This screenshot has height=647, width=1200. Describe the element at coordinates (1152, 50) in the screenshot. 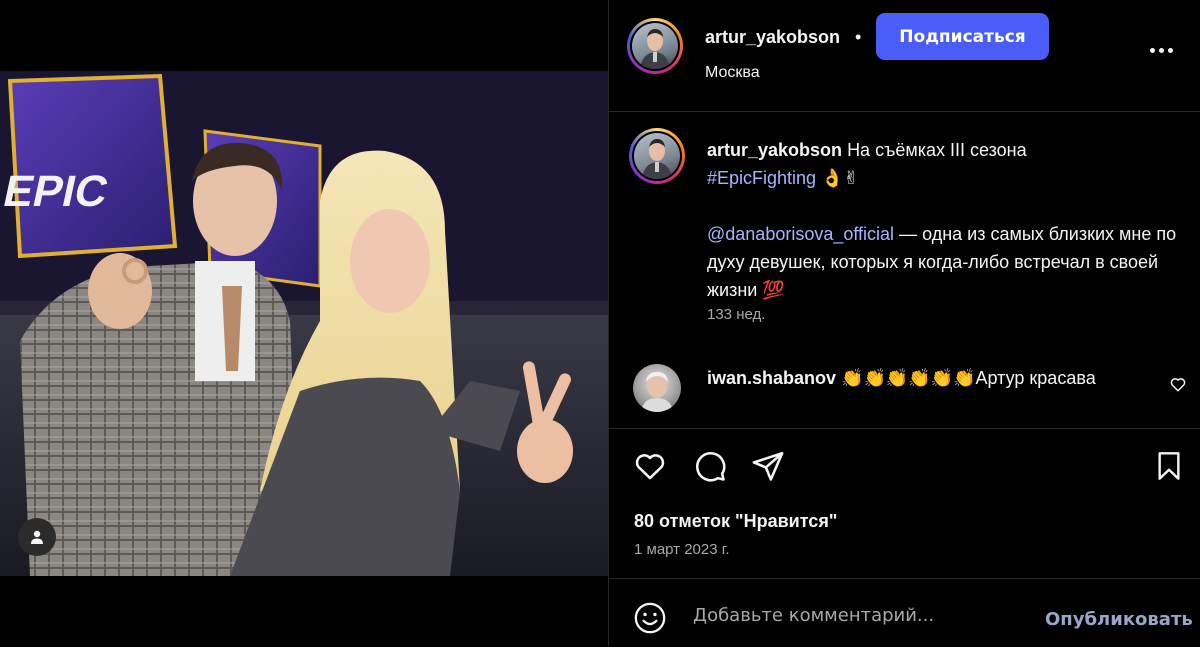

I see `more-options-icon` at that location.